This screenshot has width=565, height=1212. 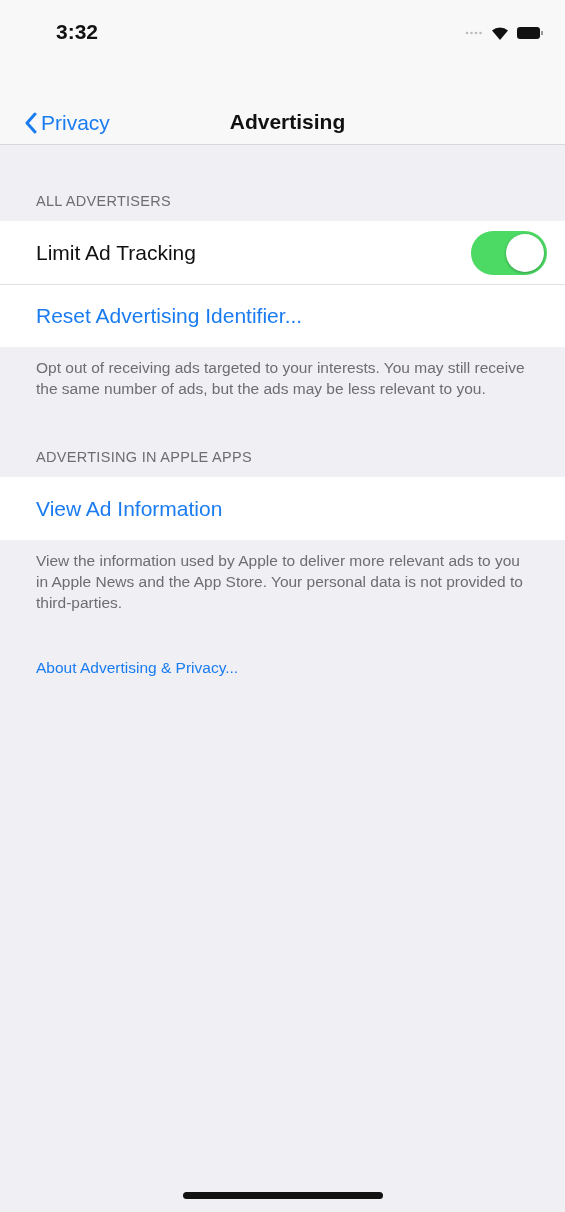 What do you see at coordinates (474, 33) in the screenshot?
I see `signal-icon` at bounding box center [474, 33].